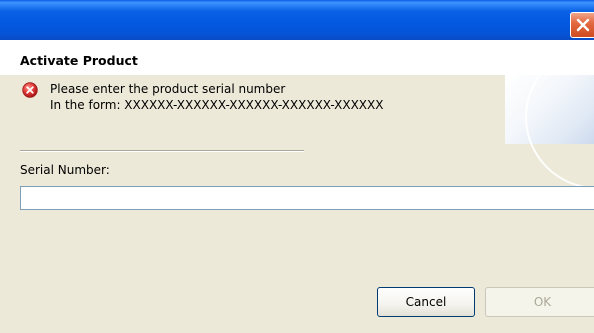  Describe the element at coordinates (297, 20) in the screenshot. I see `title-bar` at that location.